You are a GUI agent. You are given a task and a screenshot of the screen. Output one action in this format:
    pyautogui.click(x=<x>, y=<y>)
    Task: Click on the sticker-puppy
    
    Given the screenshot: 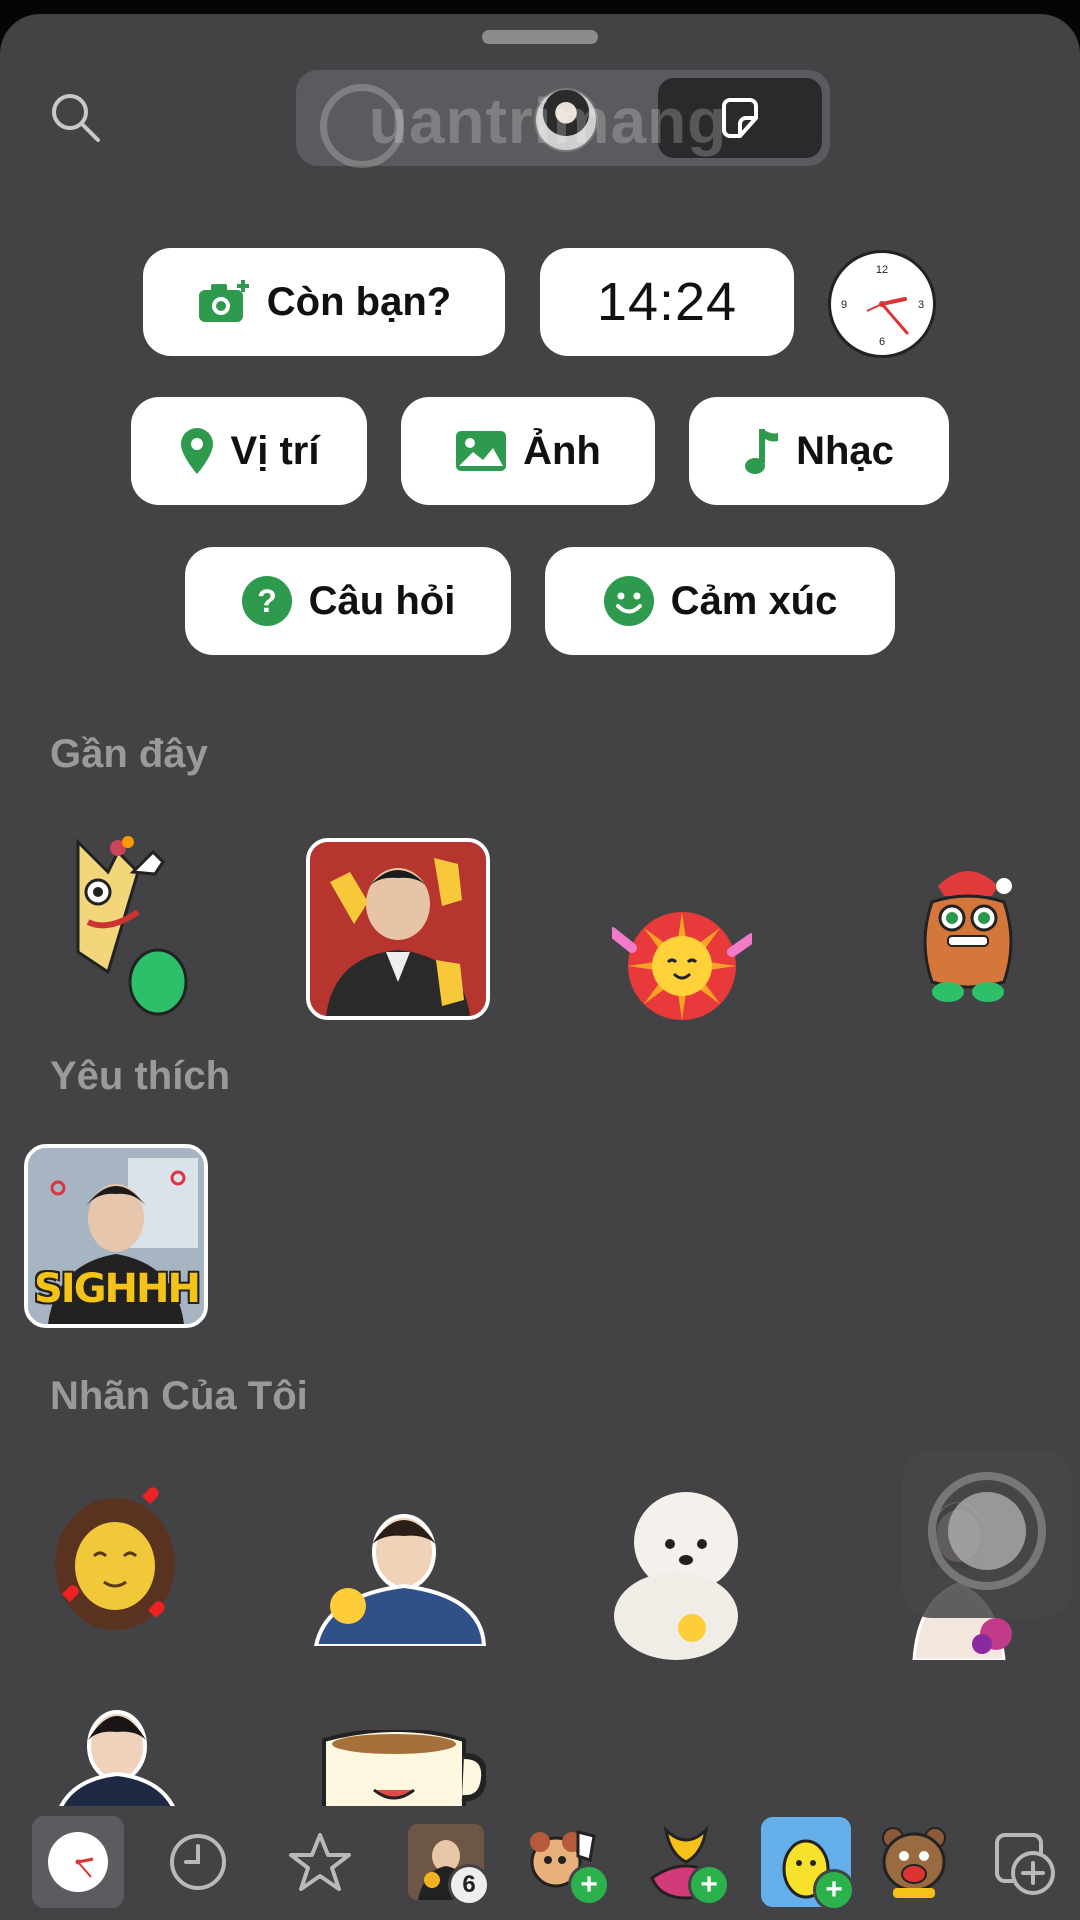 What is the action you would take?
    pyautogui.click(x=681, y=1574)
    